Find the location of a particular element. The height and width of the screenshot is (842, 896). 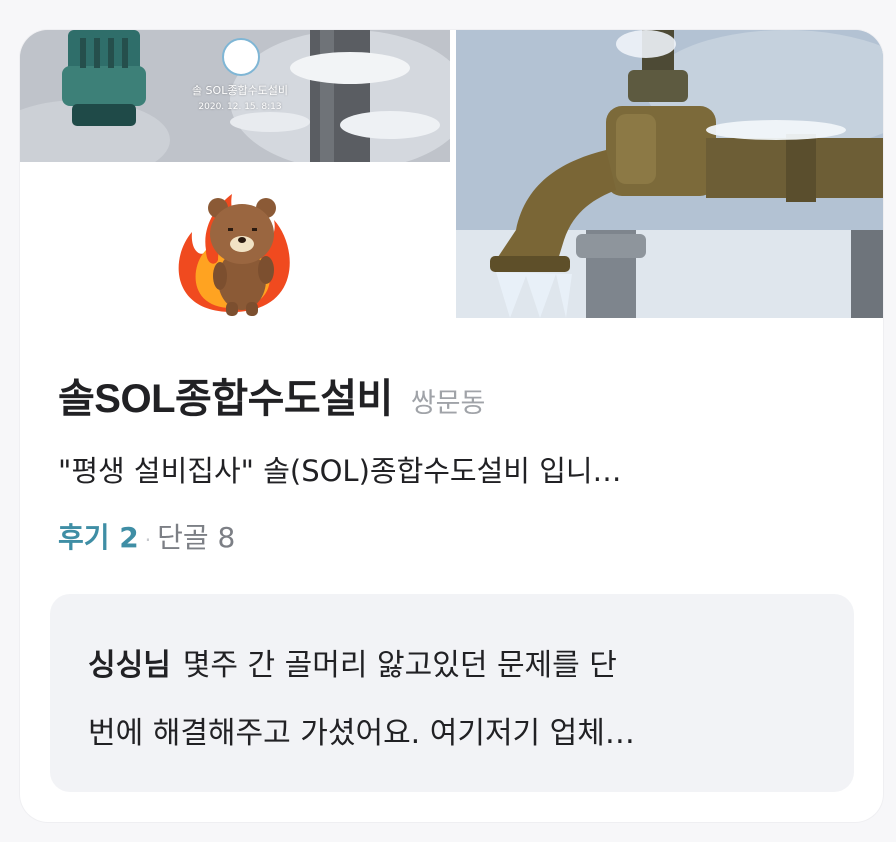

thumbnail-bear-sticker-image is located at coordinates (235, 240).